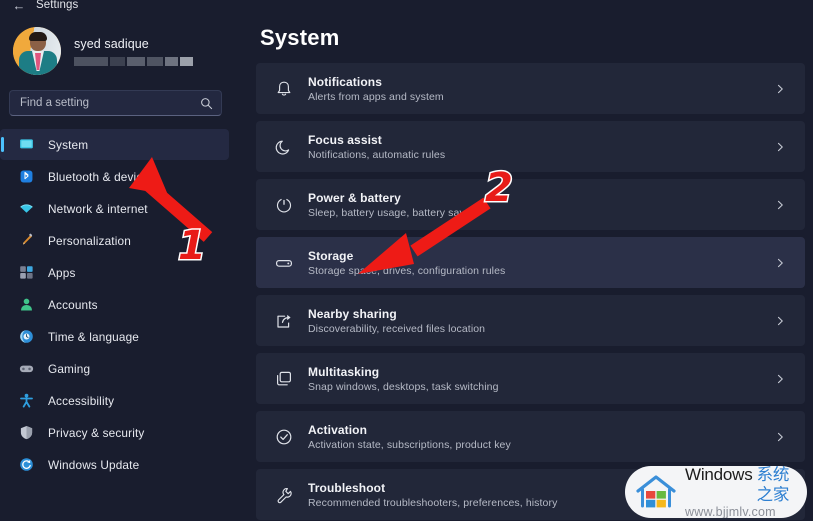 The width and height of the screenshot is (813, 521). What do you see at coordinates (94, 464) in the screenshot?
I see `sidebar-item-label: Windows Update` at bounding box center [94, 464].